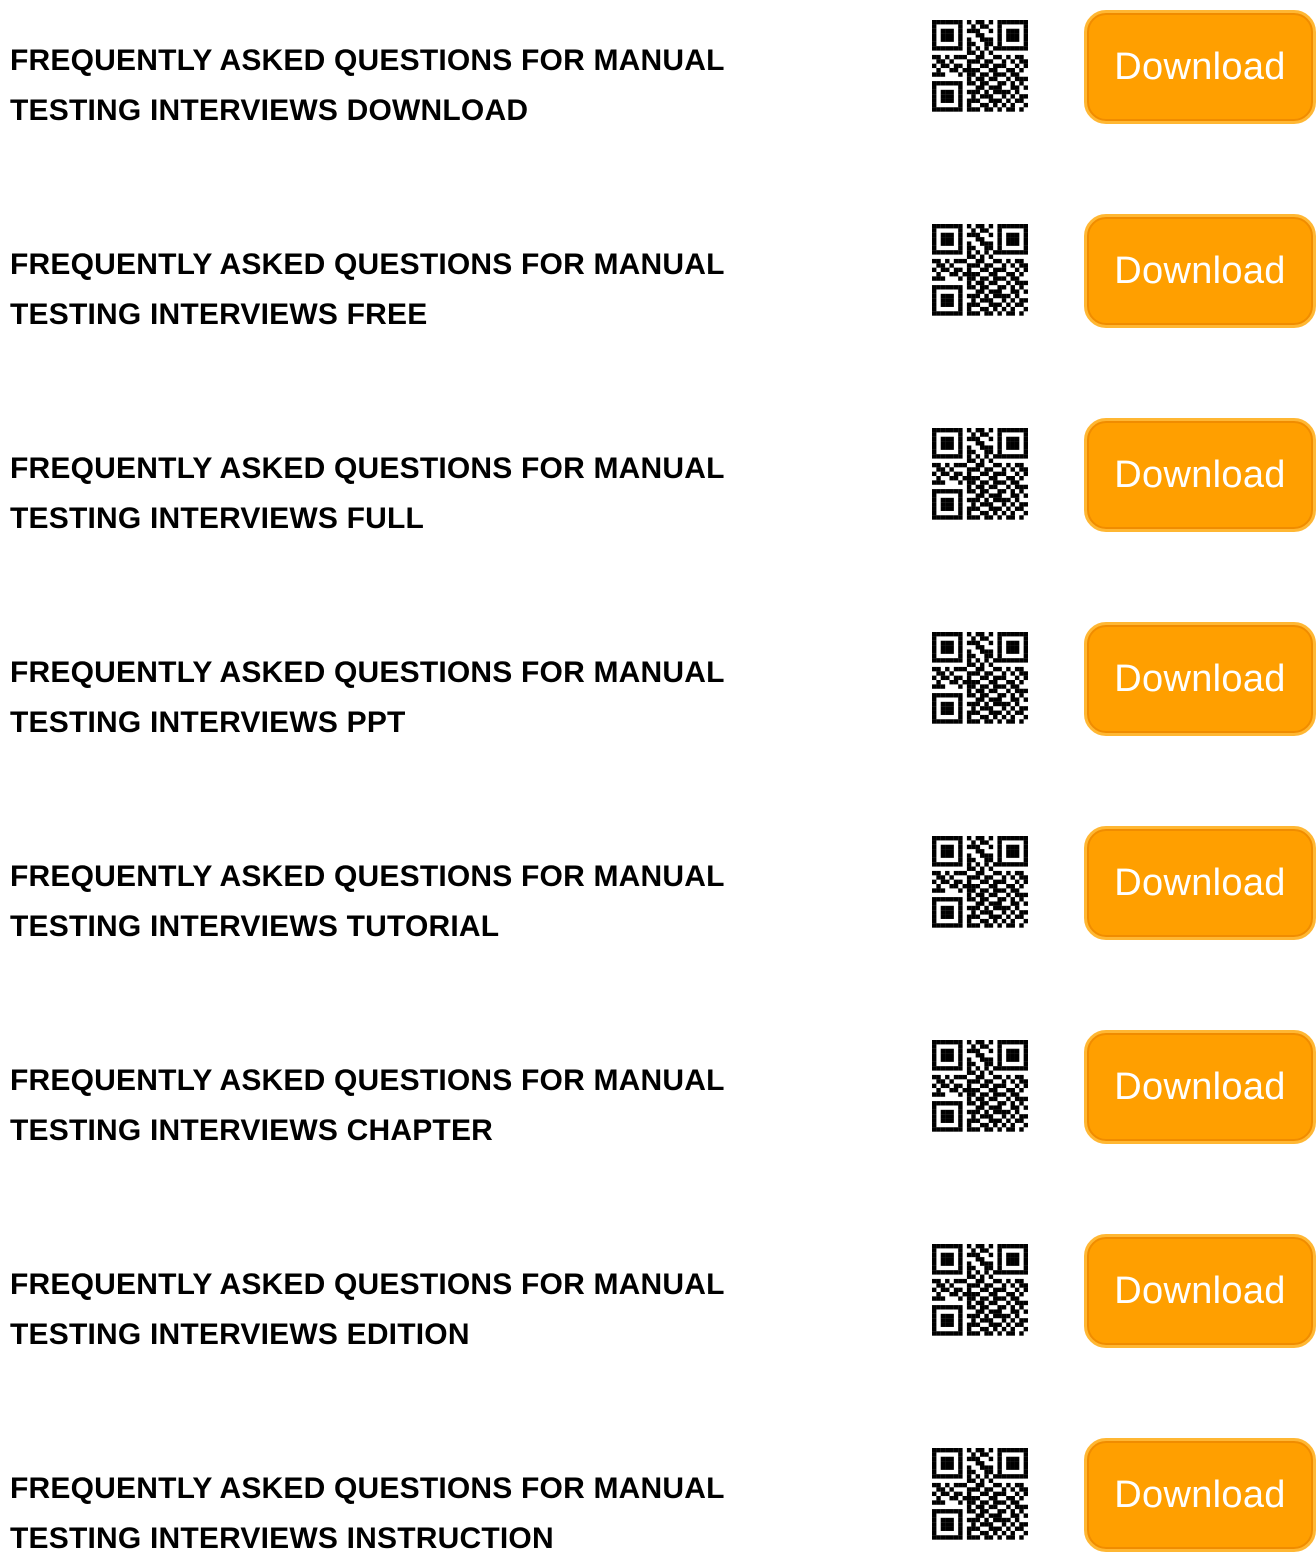  What do you see at coordinates (255, 926) in the screenshot?
I see `item-title-line-2: TESTING INTERVIEWS TUTORIAL` at bounding box center [255, 926].